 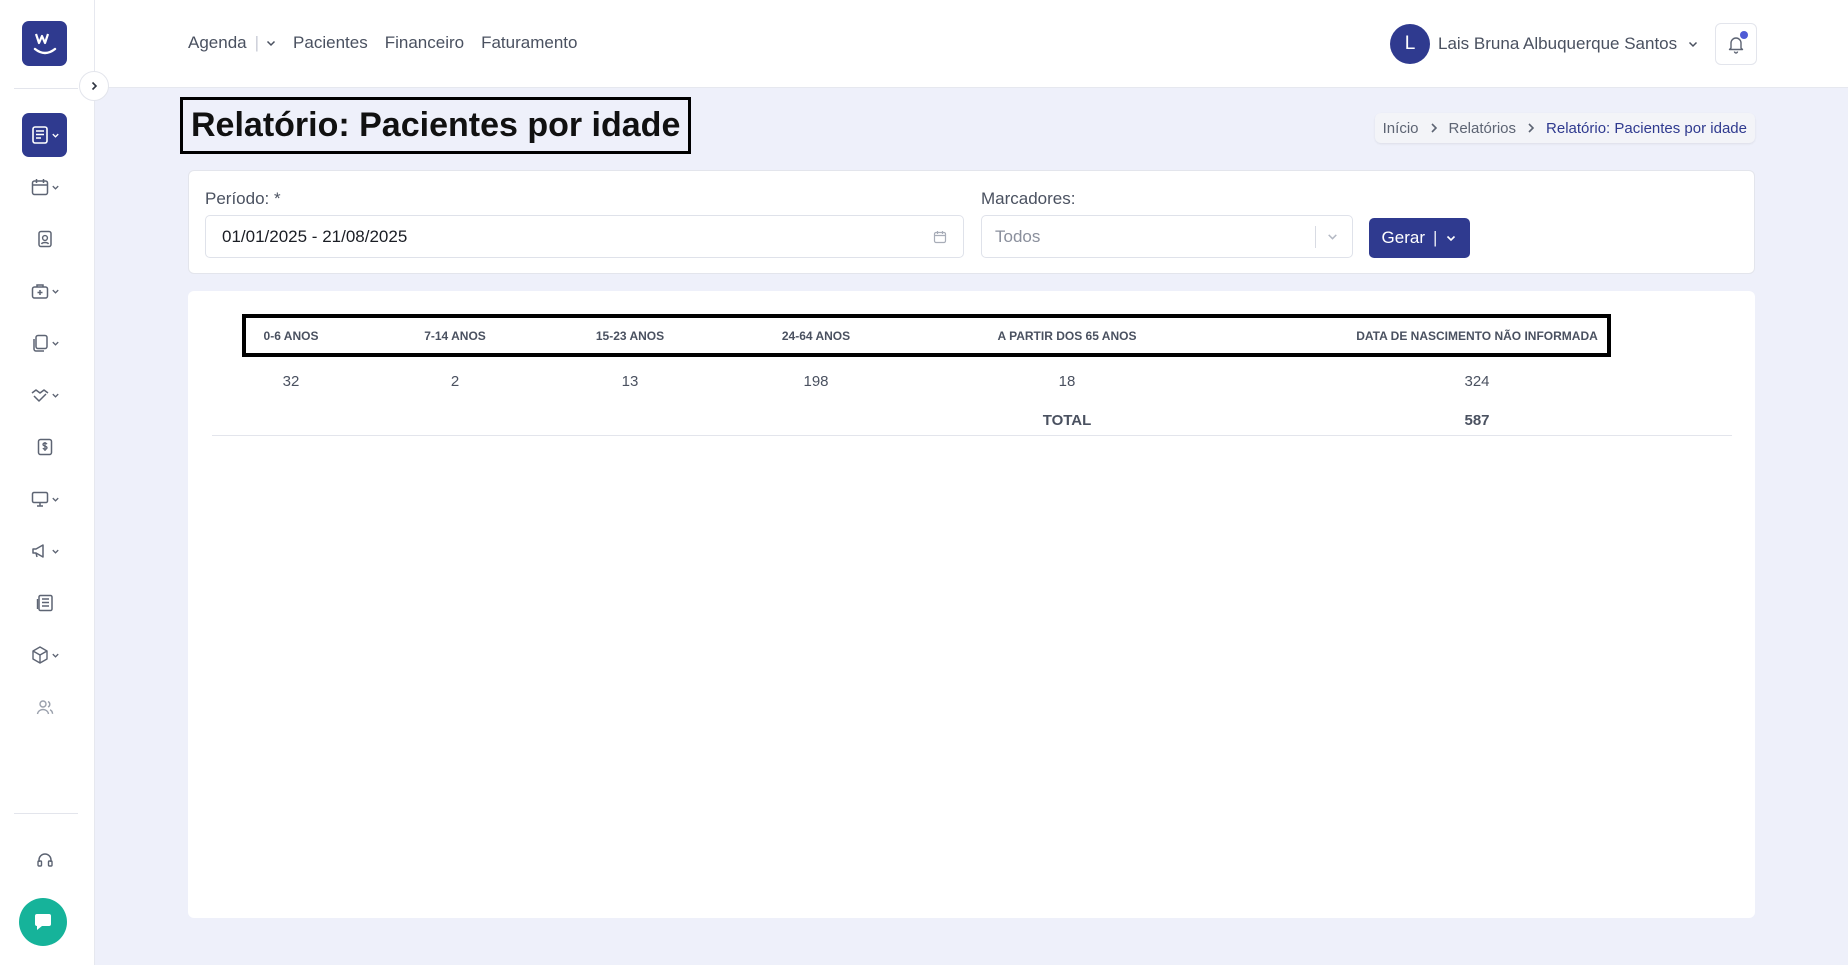 I want to click on column-value: 18, so click(x=1067, y=381).